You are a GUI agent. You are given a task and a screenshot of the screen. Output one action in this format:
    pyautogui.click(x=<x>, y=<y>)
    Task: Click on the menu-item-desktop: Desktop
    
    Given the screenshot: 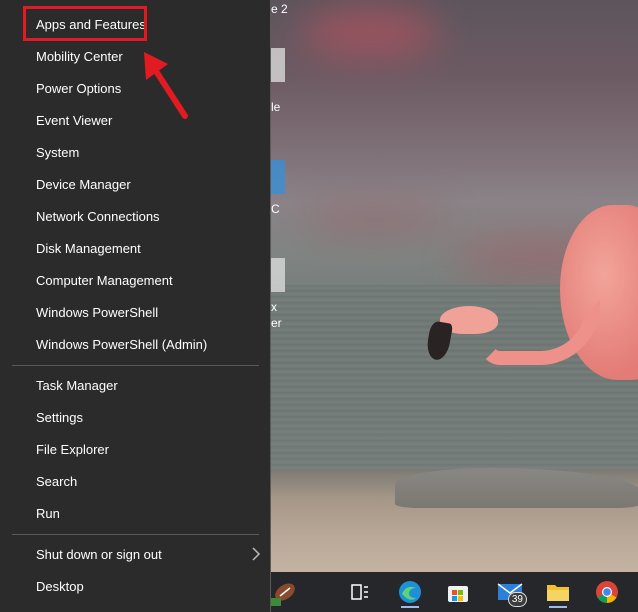 What is the action you would take?
    pyautogui.click(x=60, y=587)
    